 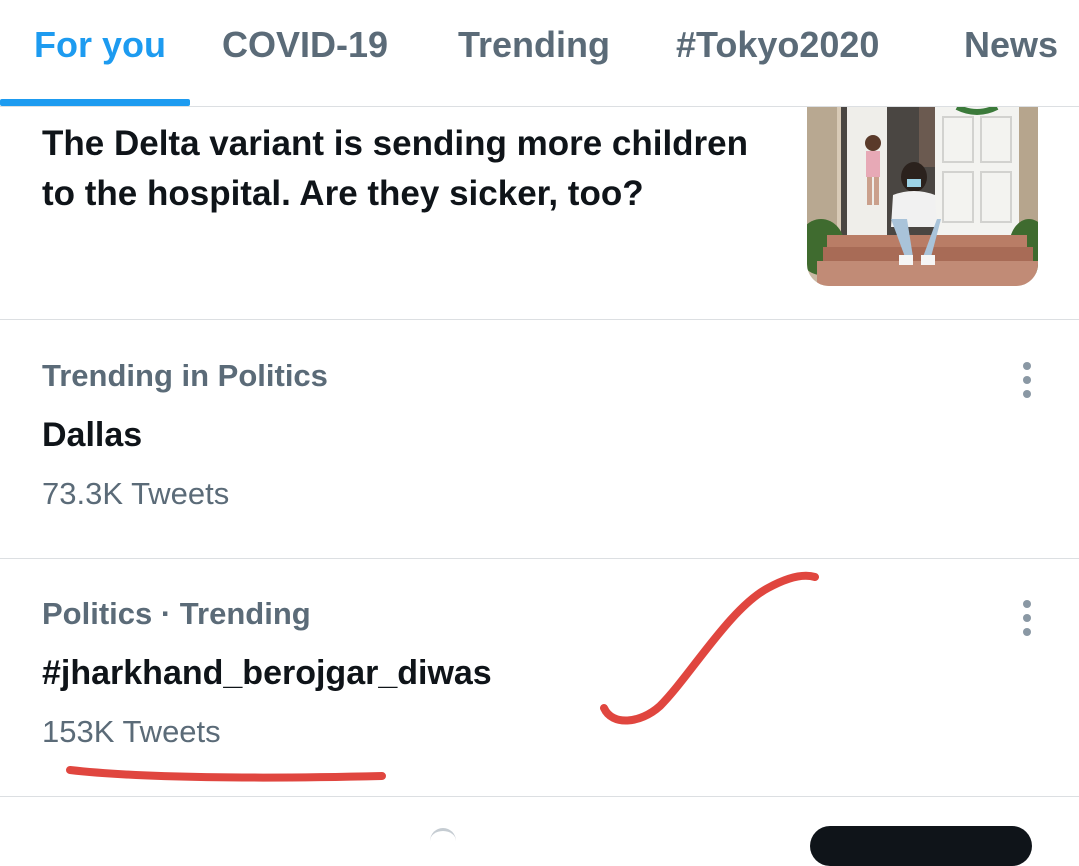 What do you see at coordinates (95, 102) in the screenshot?
I see `active-tab-indicator` at bounding box center [95, 102].